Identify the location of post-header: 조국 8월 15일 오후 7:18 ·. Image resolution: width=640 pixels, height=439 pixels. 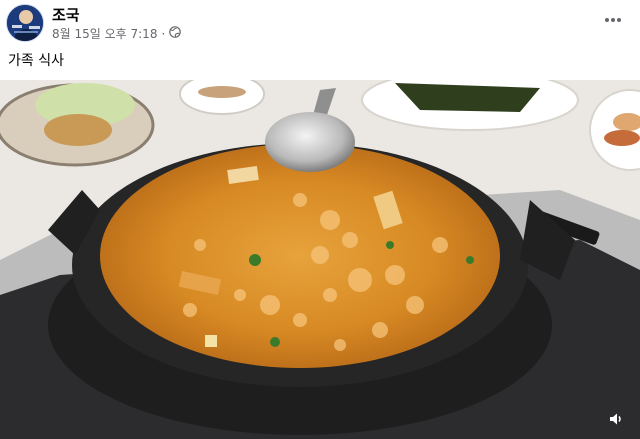
(320, 24).